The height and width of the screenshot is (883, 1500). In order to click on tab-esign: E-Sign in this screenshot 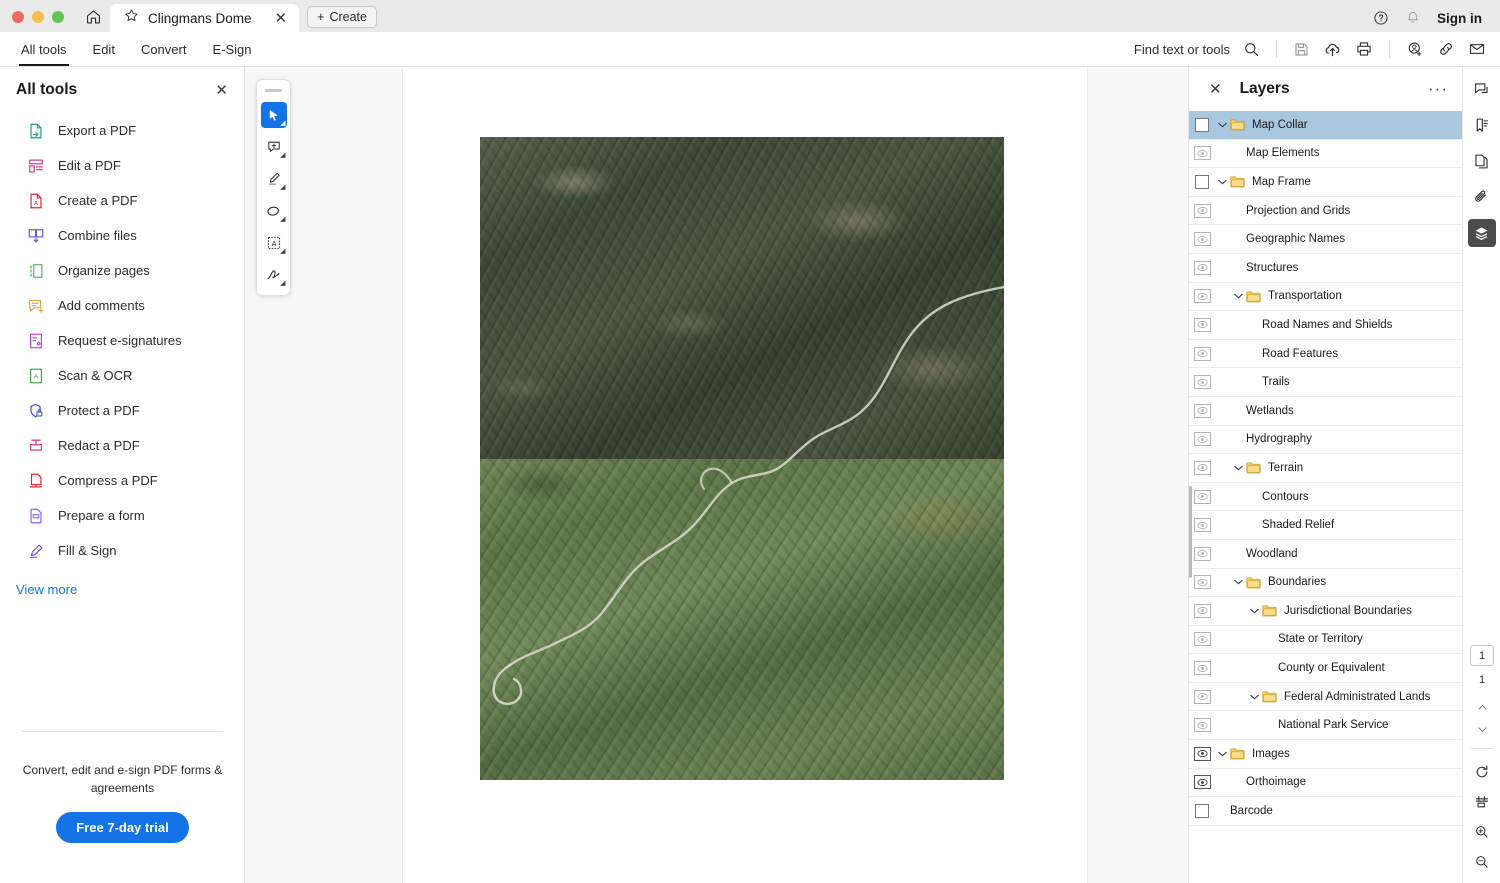, I will do `click(231, 49)`.